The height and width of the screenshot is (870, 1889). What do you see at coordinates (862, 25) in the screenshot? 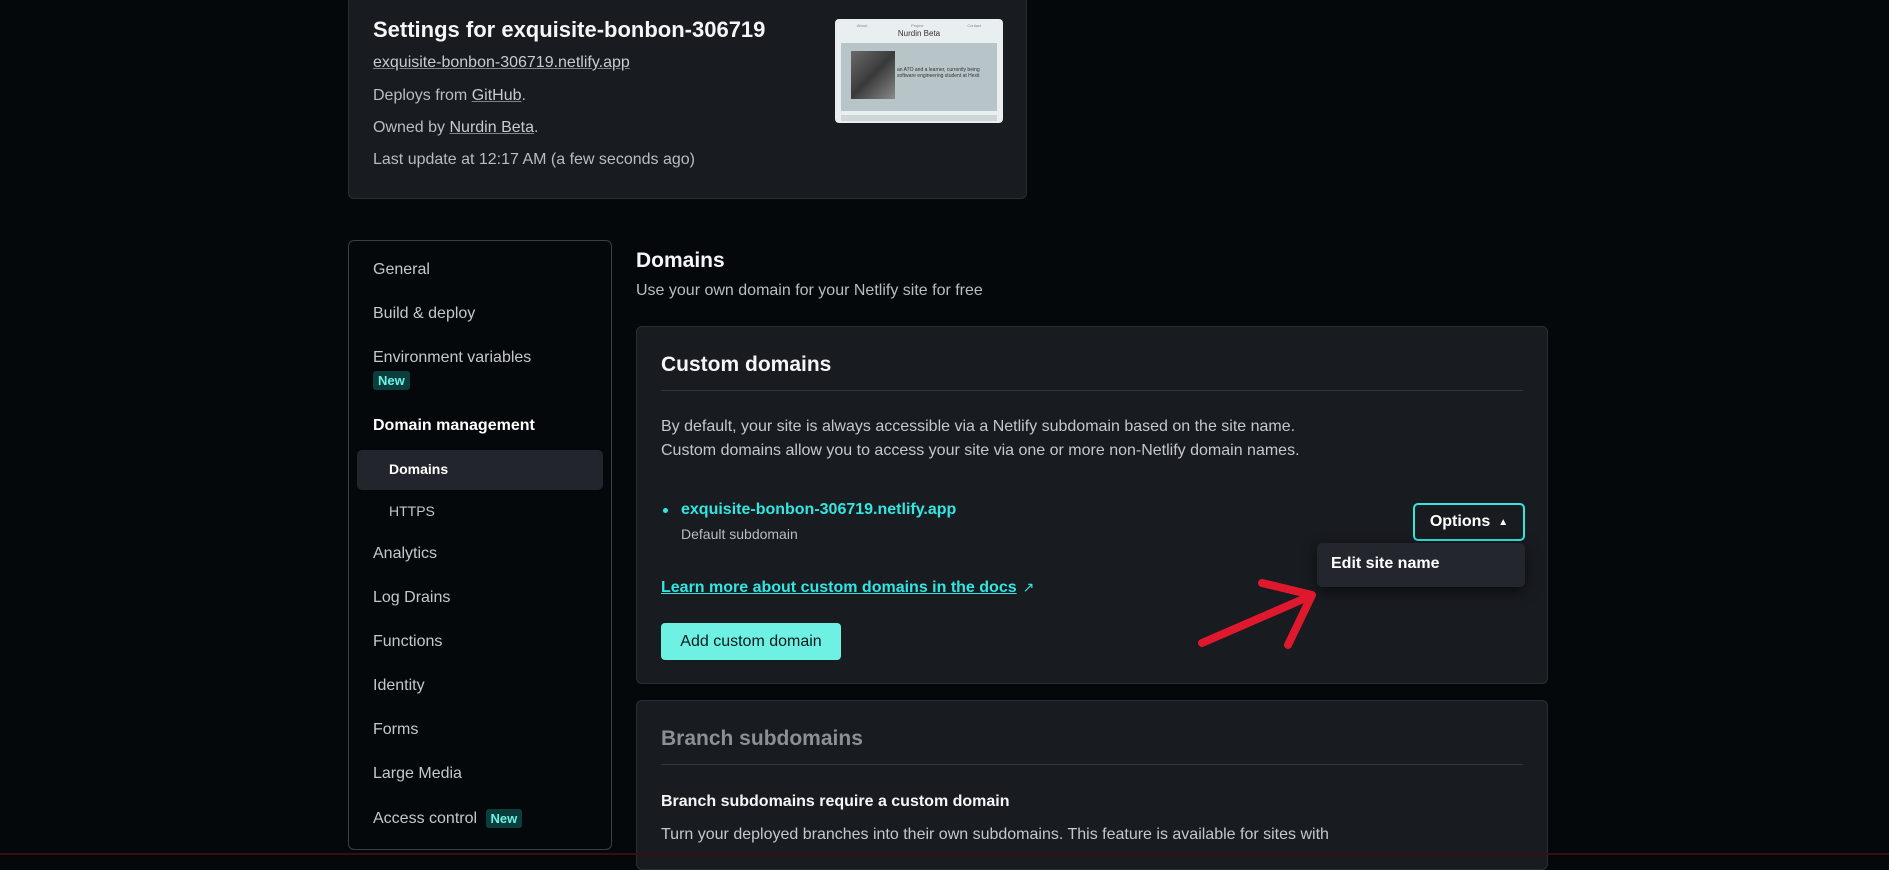
I see `thumbnail-nav-item: About` at bounding box center [862, 25].